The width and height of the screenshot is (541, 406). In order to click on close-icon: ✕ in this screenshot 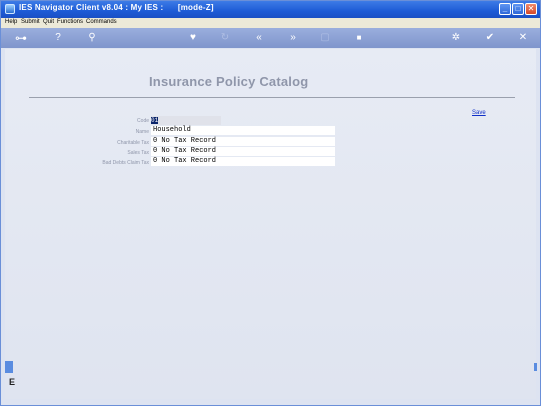, I will do `click(523, 38)`.